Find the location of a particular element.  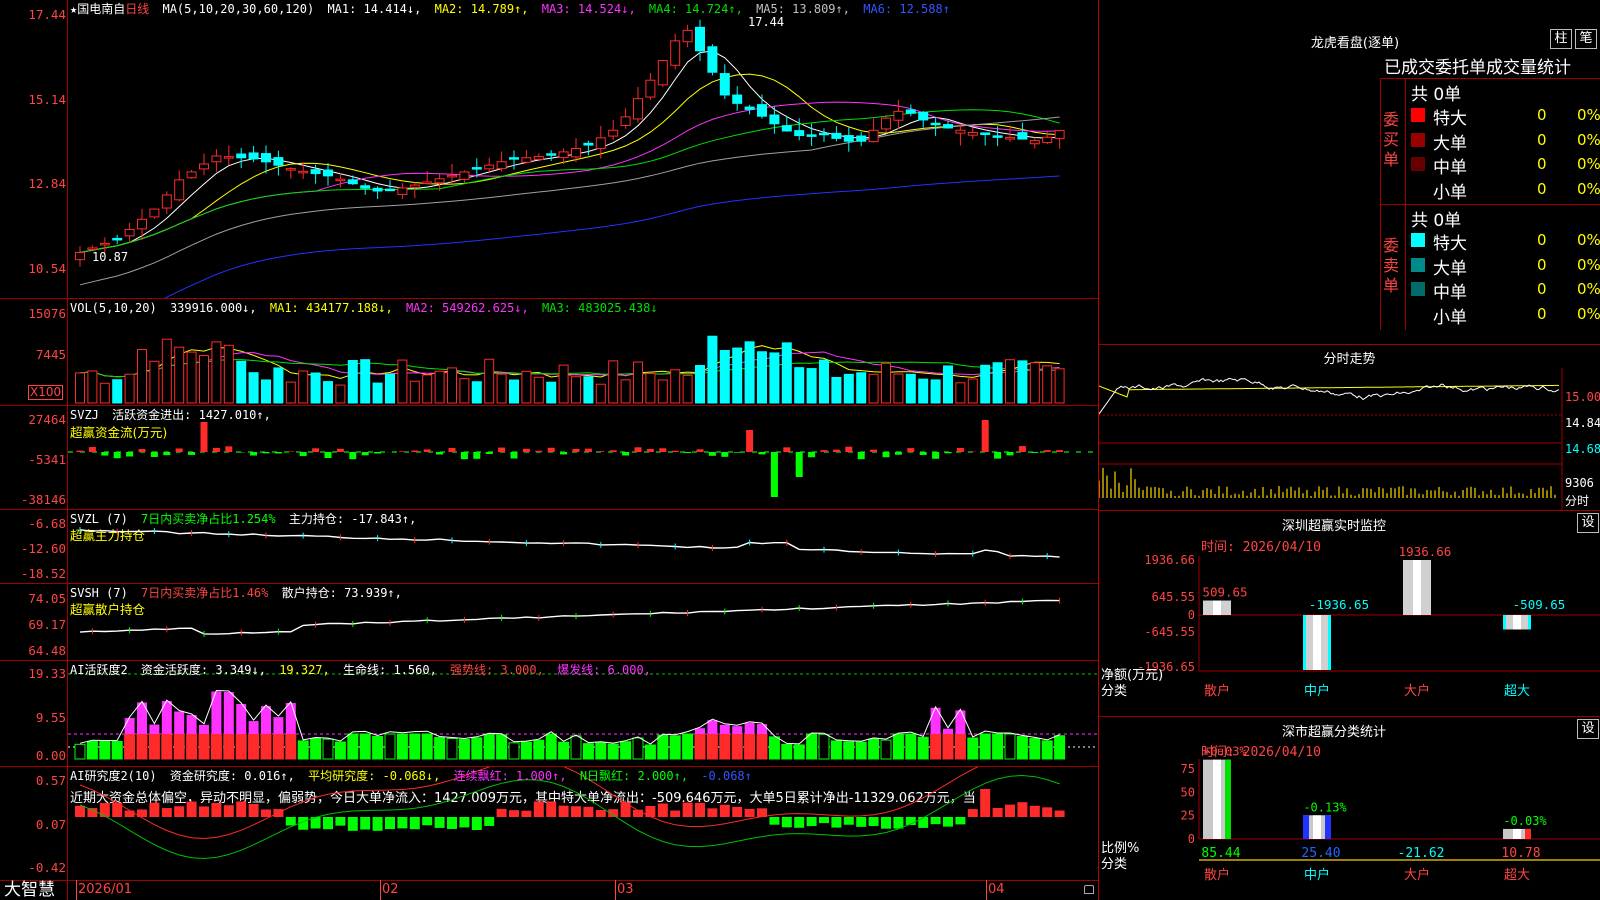

order-count: 0 is located at coordinates (1542, 264).